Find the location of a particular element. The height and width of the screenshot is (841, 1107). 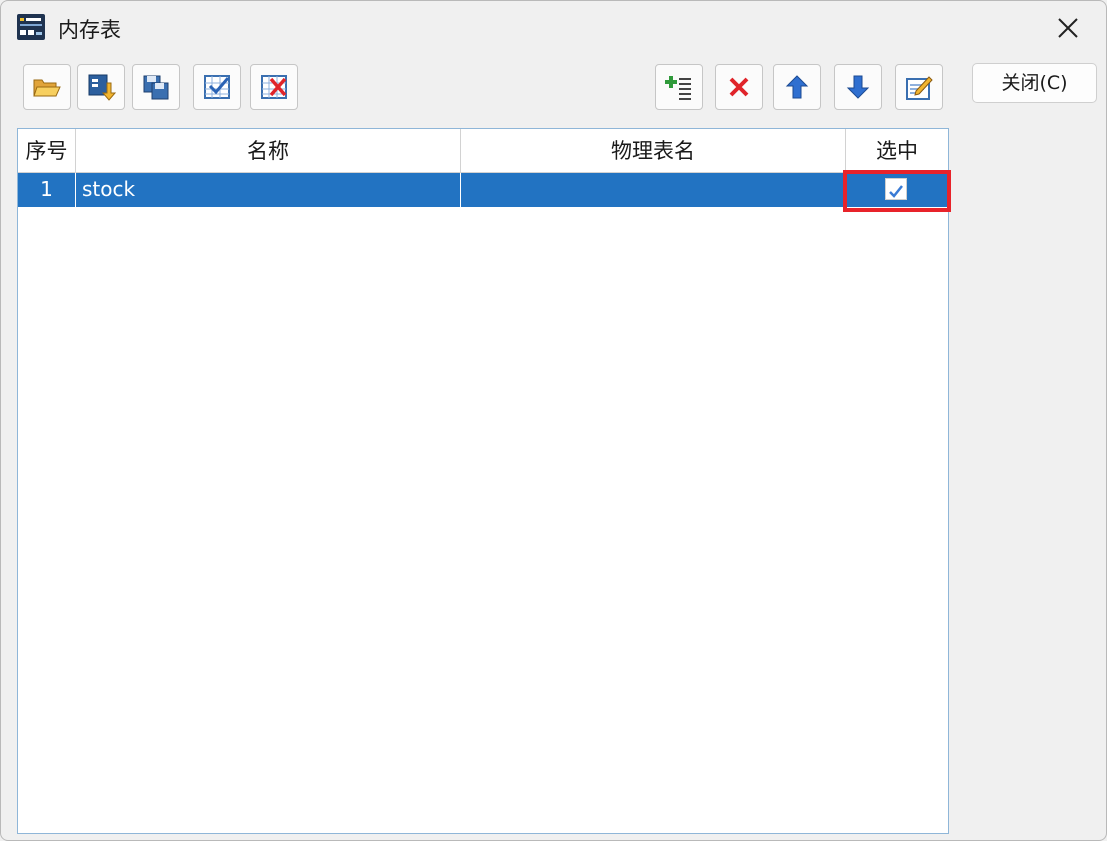

open-button is located at coordinates (47, 87).